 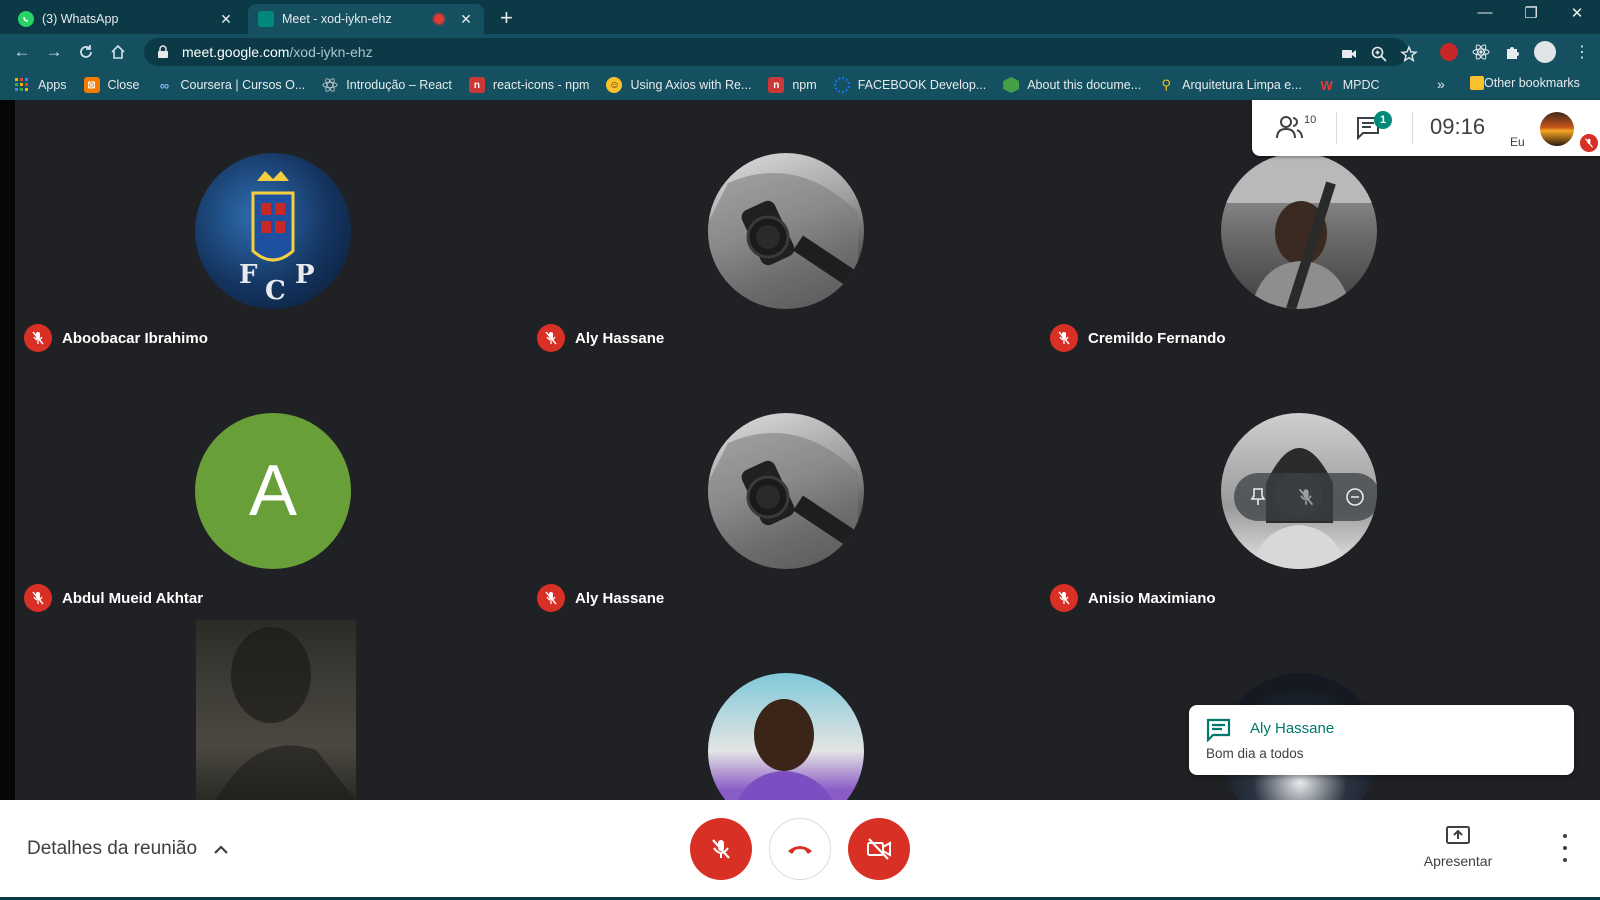 I want to click on address-bar: meet.google.com/xod-iykn-ehz, so click(x=781, y=52).